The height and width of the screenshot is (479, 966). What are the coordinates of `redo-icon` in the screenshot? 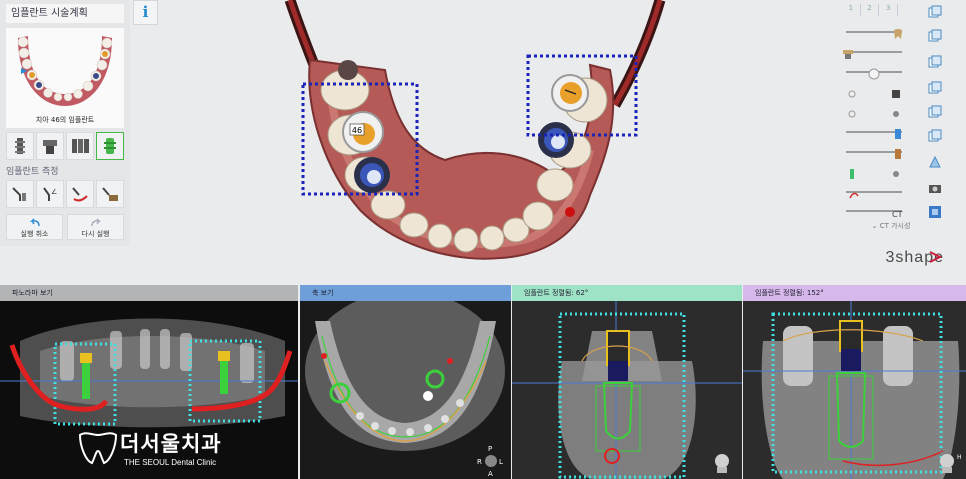 It's located at (95, 222).